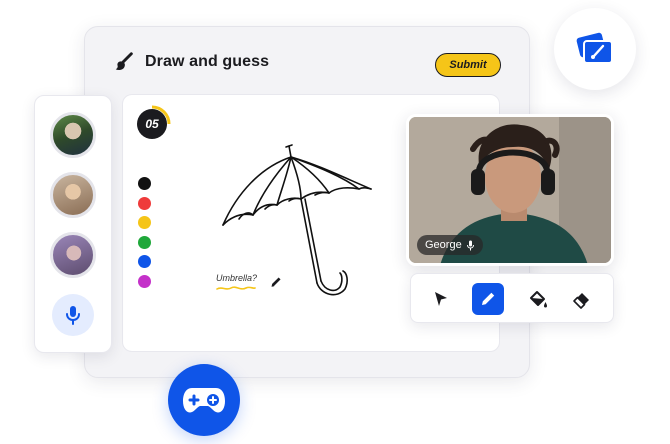 Image resolution: width=670 pixels, height=444 pixels. I want to click on color-swatch-green, so click(144, 242).